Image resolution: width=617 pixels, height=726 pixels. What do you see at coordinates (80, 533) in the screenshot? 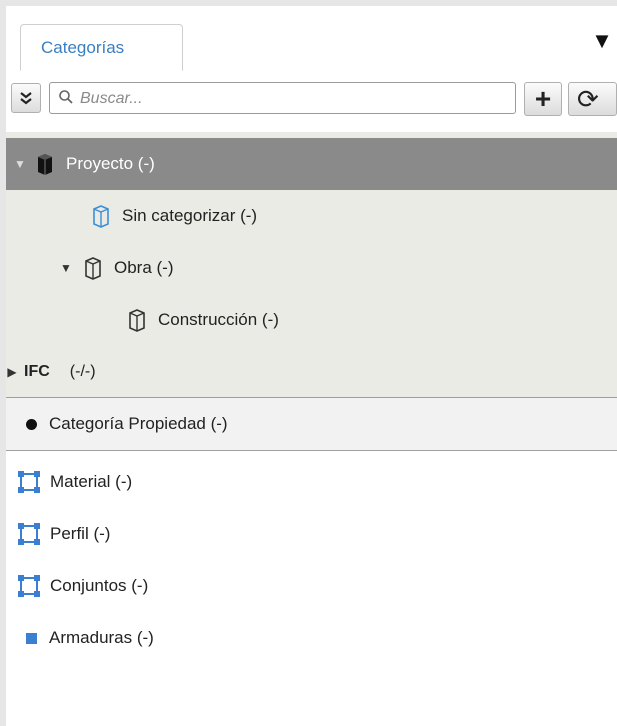
I see `list-item-label: Perfil (-)` at bounding box center [80, 533].